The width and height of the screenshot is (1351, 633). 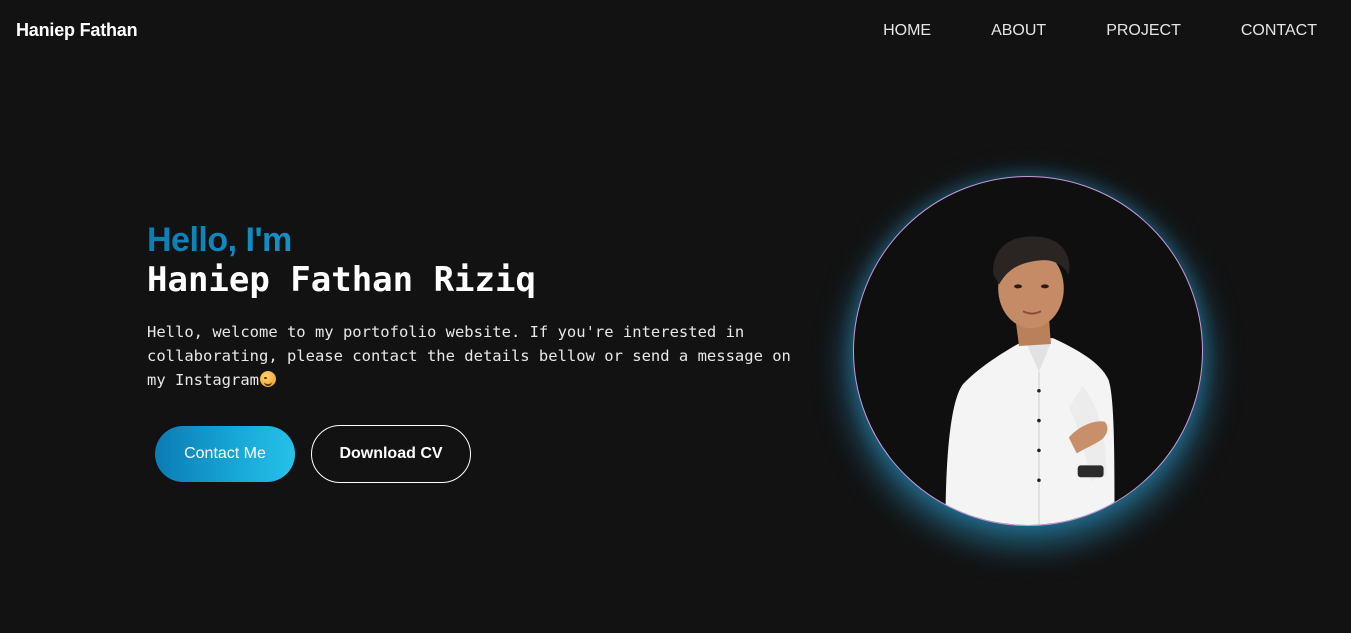 I want to click on winking-face-emoji-icon, so click(x=267, y=379).